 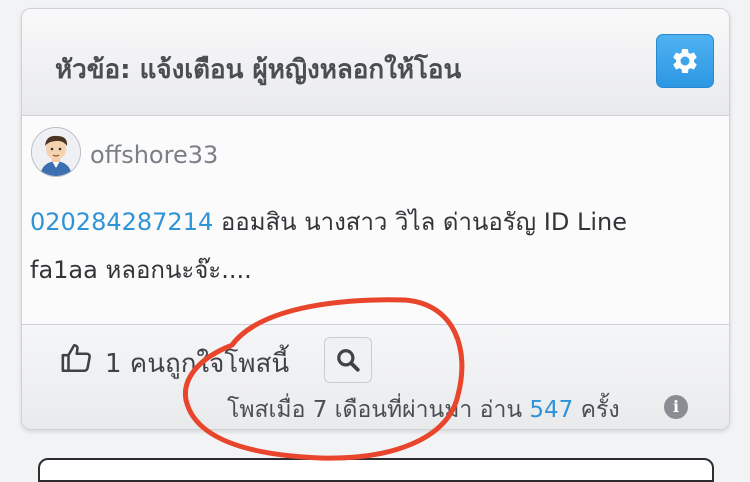 I want to click on post-meta-suffix: ครั้ง, so click(x=596, y=410).